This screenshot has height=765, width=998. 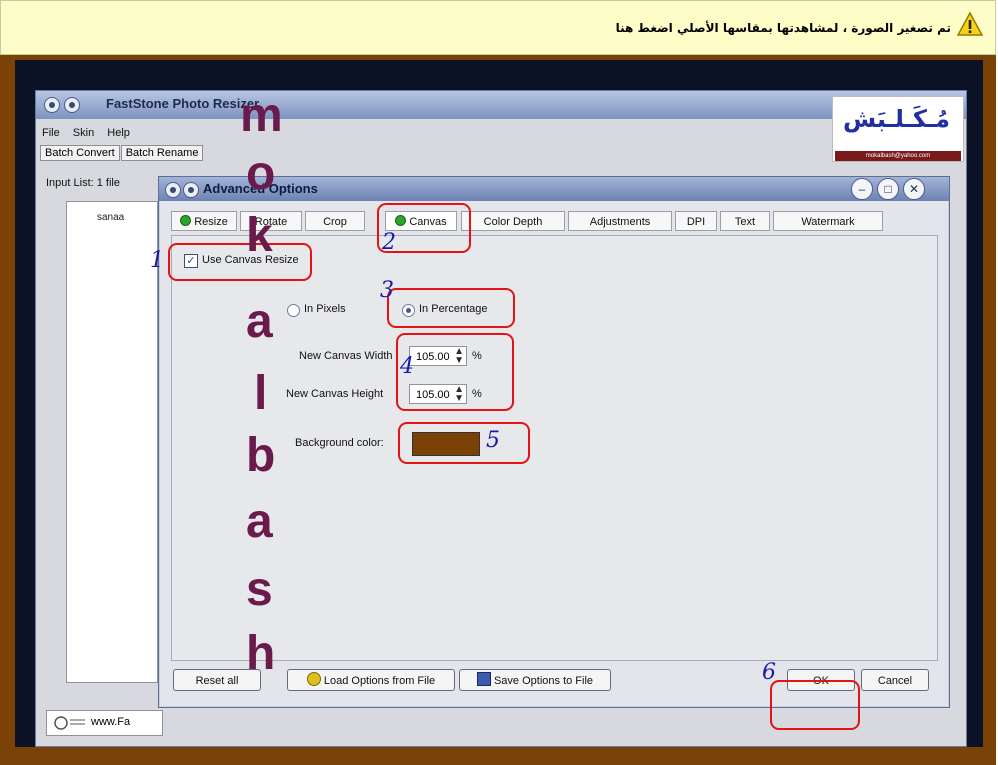 What do you see at coordinates (493, 440) in the screenshot?
I see `step-number-5: 5` at bounding box center [493, 440].